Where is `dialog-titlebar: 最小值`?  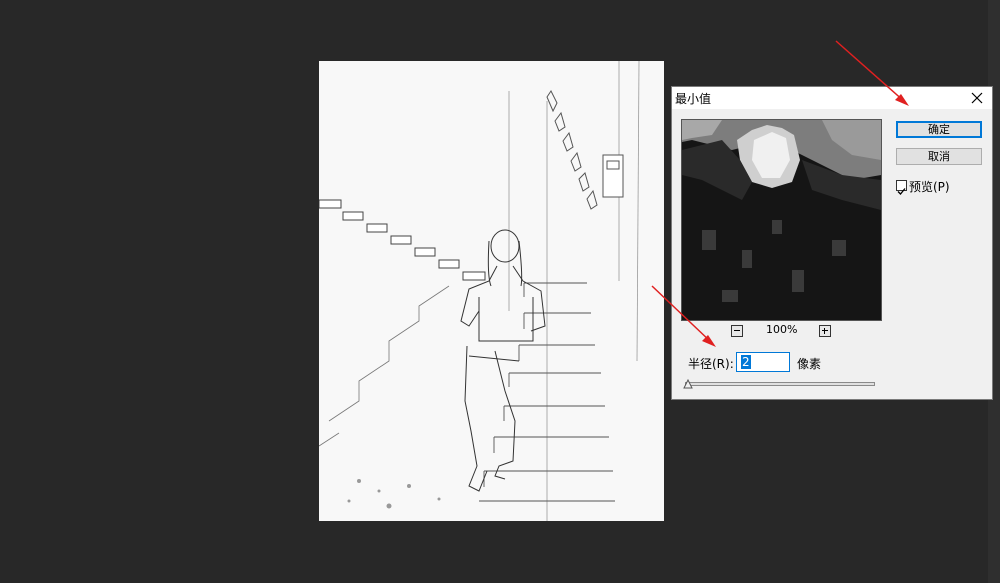 dialog-titlebar: 最小值 is located at coordinates (832, 98).